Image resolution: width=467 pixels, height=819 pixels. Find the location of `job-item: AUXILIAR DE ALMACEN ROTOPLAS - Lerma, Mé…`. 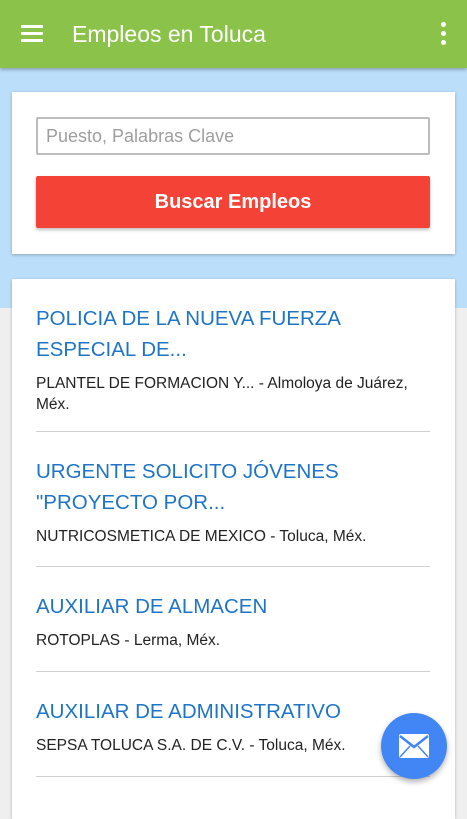

job-item: AUXILIAR DE ALMACEN ROTOPLAS - Lerma, Mé… is located at coordinates (233, 621).